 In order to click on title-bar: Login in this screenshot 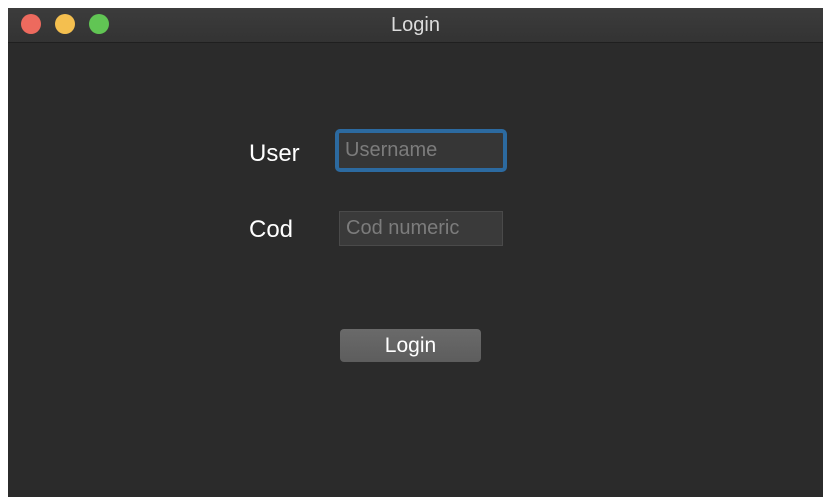, I will do `click(415, 25)`.